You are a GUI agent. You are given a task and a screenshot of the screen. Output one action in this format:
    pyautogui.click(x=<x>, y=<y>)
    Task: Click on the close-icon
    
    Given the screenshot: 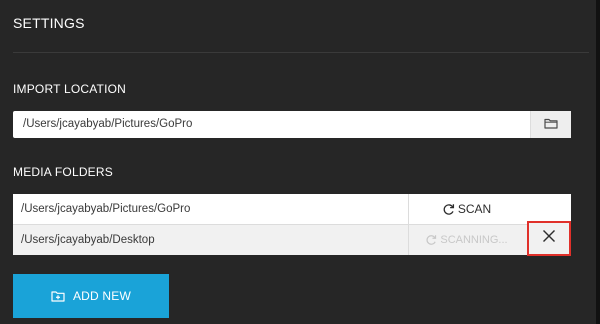 What is the action you would take?
    pyautogui.click(x=549, y=238)
    